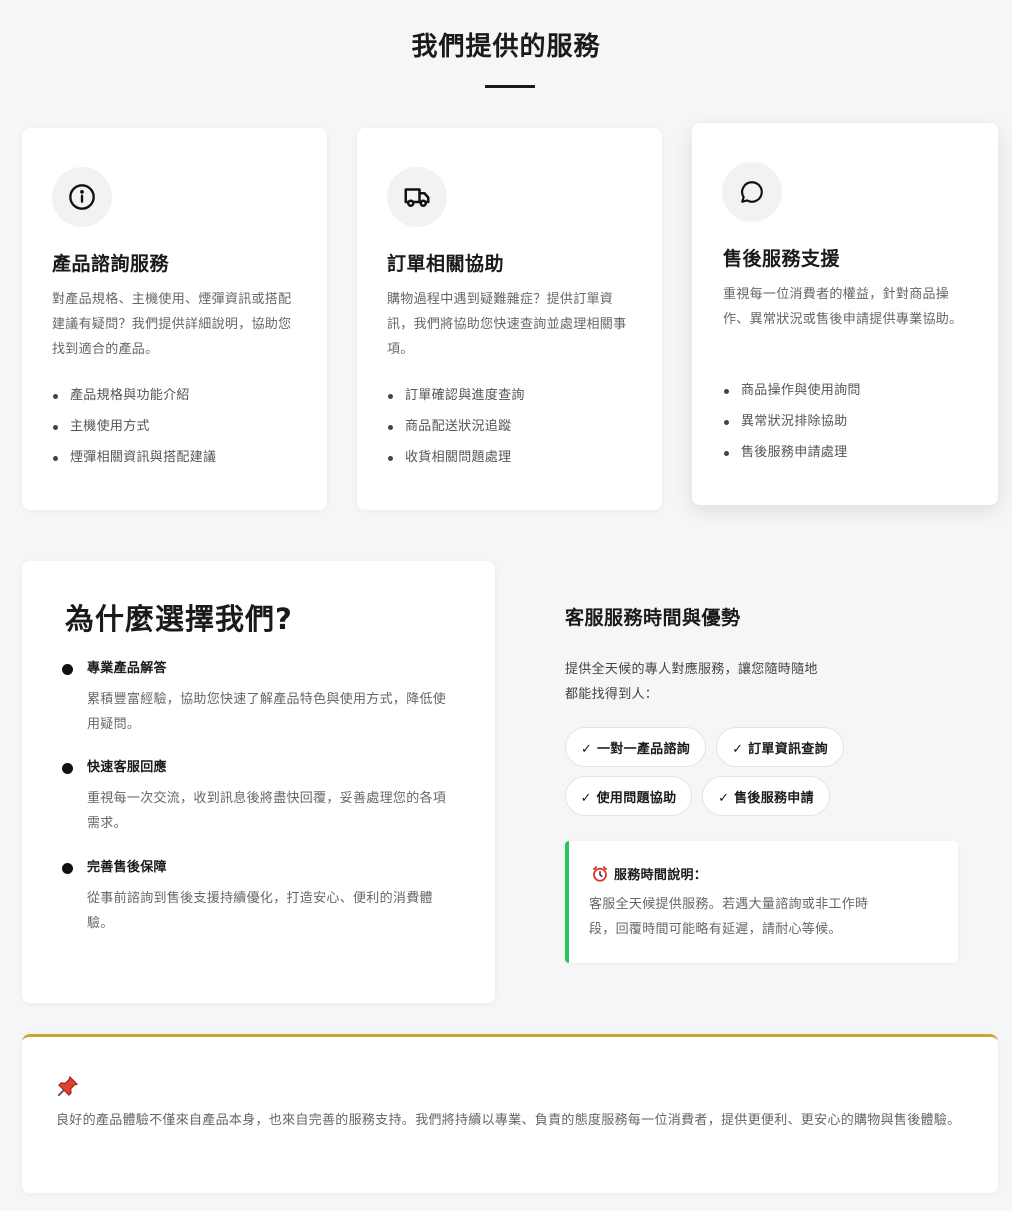  I want to click on list-item: 售後服務申請處理, so click(792, 459).